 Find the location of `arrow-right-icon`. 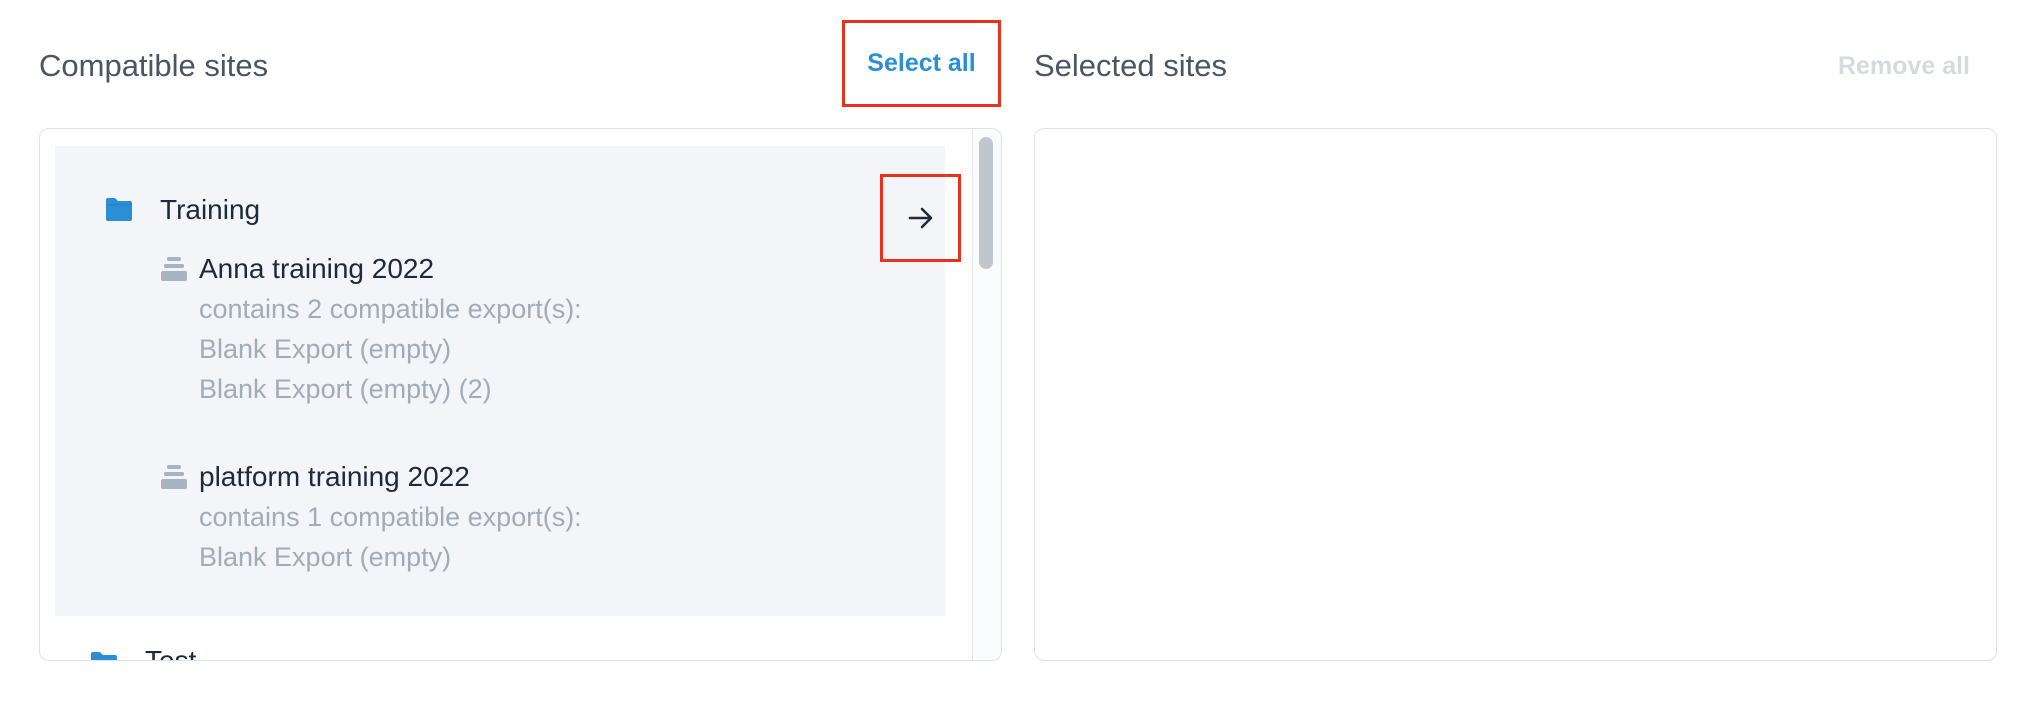

arrow-right-icon is located at coordinates (920, 218).